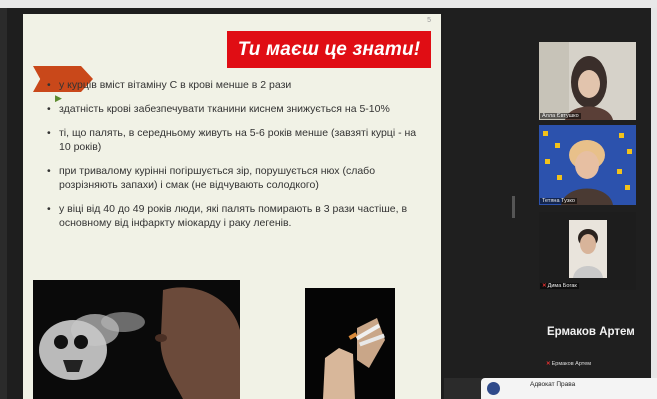 This screenshot has width=657, height=399. What do you see at coordinates (350, 343) in the screenshot?
I see `hand-refusing-cigarettes-photo` at bounding box center [350, 343].